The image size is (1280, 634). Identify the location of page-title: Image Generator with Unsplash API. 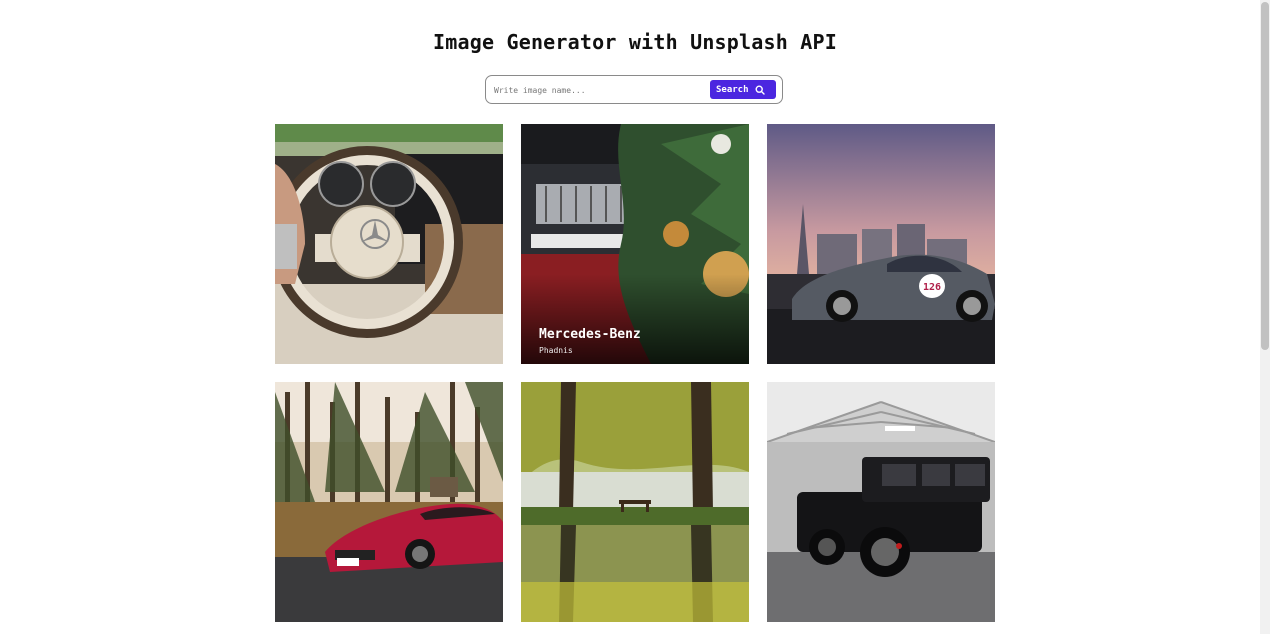
(635, 42).